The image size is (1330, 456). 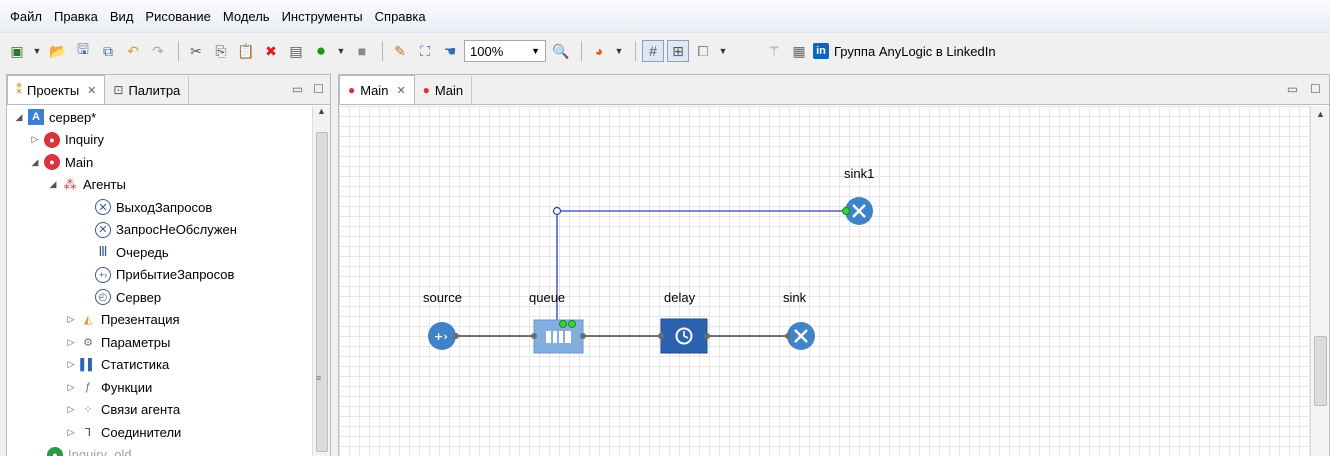 What do you see at coordinates (561, 51) in the screenshot?
I see `zoom-in-icon: 🔍` at bounding box center [561, 51].